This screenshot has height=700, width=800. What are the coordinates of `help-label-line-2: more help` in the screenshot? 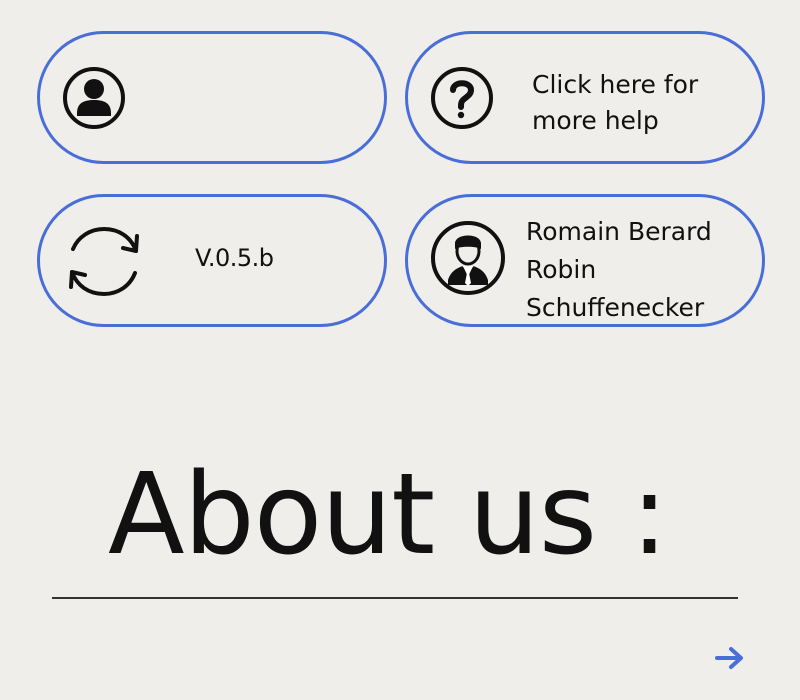 It's located at (595, 120).